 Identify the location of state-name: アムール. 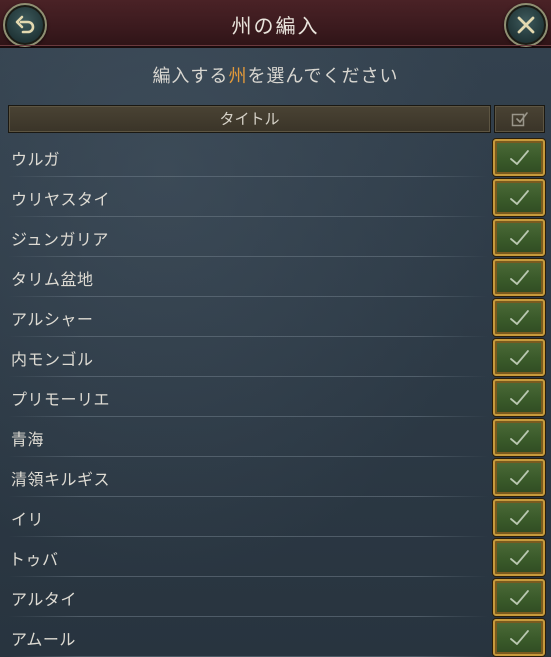
(43, 639).